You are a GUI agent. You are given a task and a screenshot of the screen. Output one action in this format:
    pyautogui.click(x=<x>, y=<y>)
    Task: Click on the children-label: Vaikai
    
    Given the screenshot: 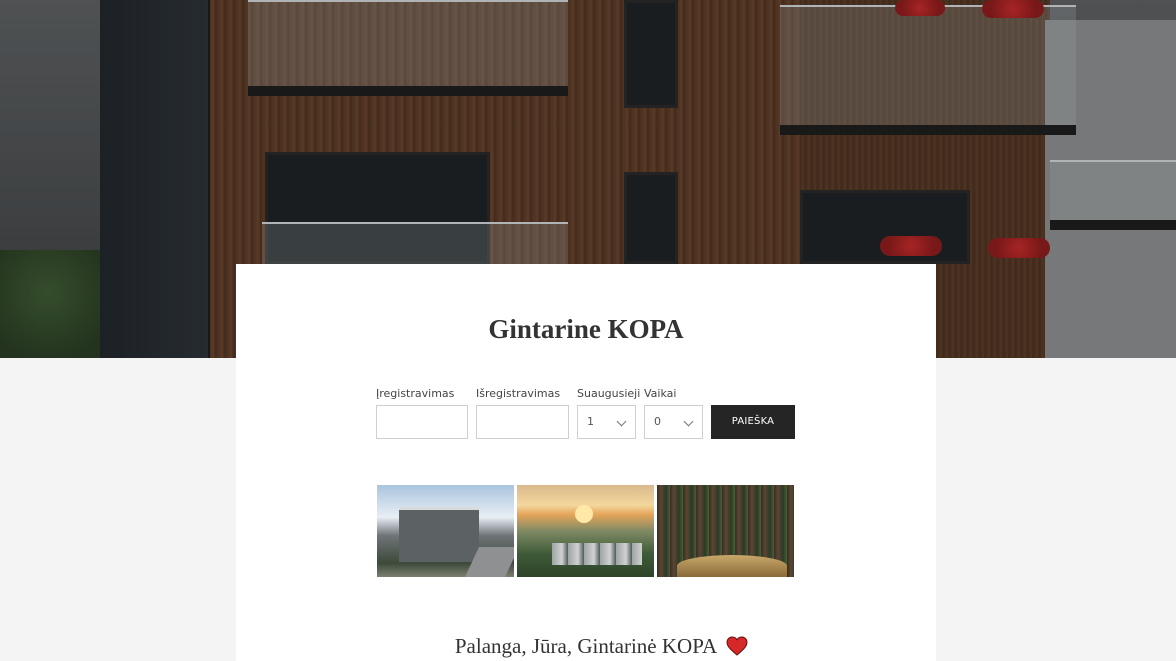 What is the action you would take?
    pyautogui.click(x=660, y=393)
    